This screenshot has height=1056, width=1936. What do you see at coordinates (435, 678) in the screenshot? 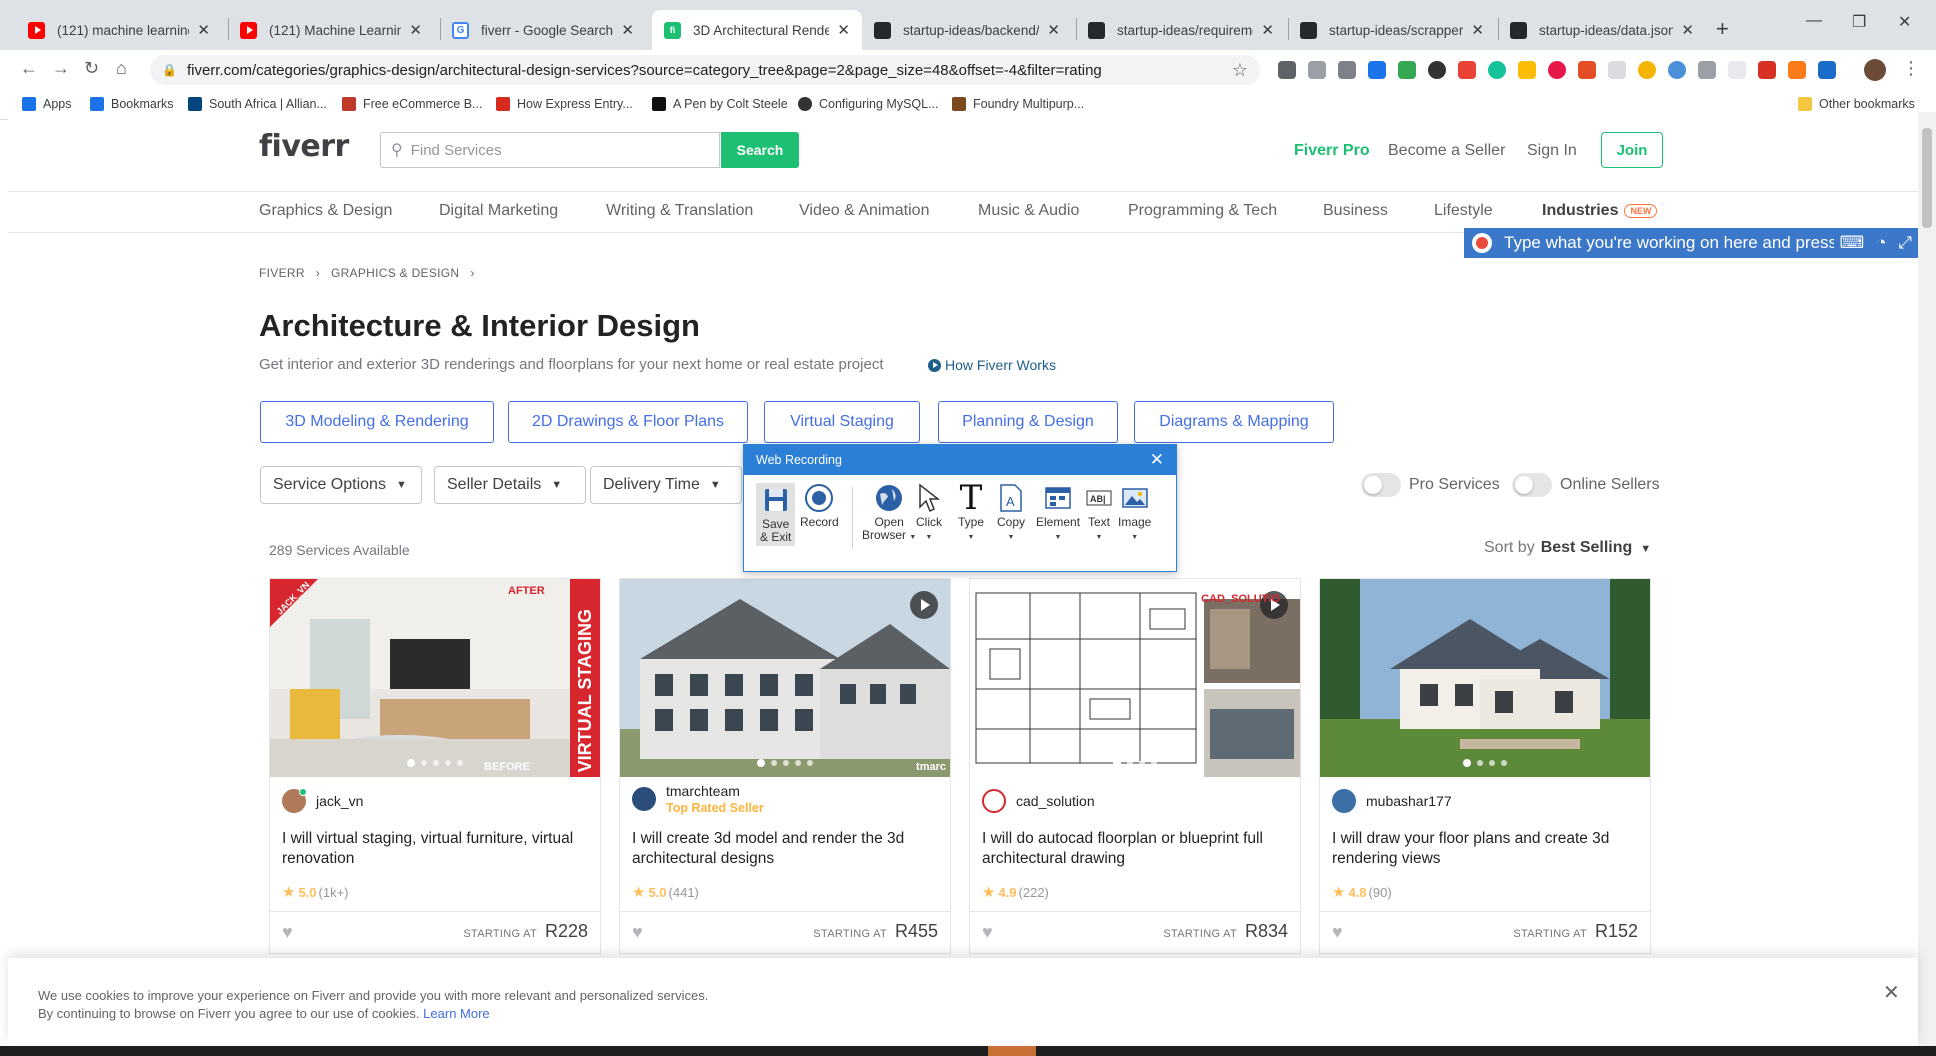
I see `gig-image: VIRTUAL STAGING AFTER BEFORE JACK_VN` at bounding box center [435, 678].